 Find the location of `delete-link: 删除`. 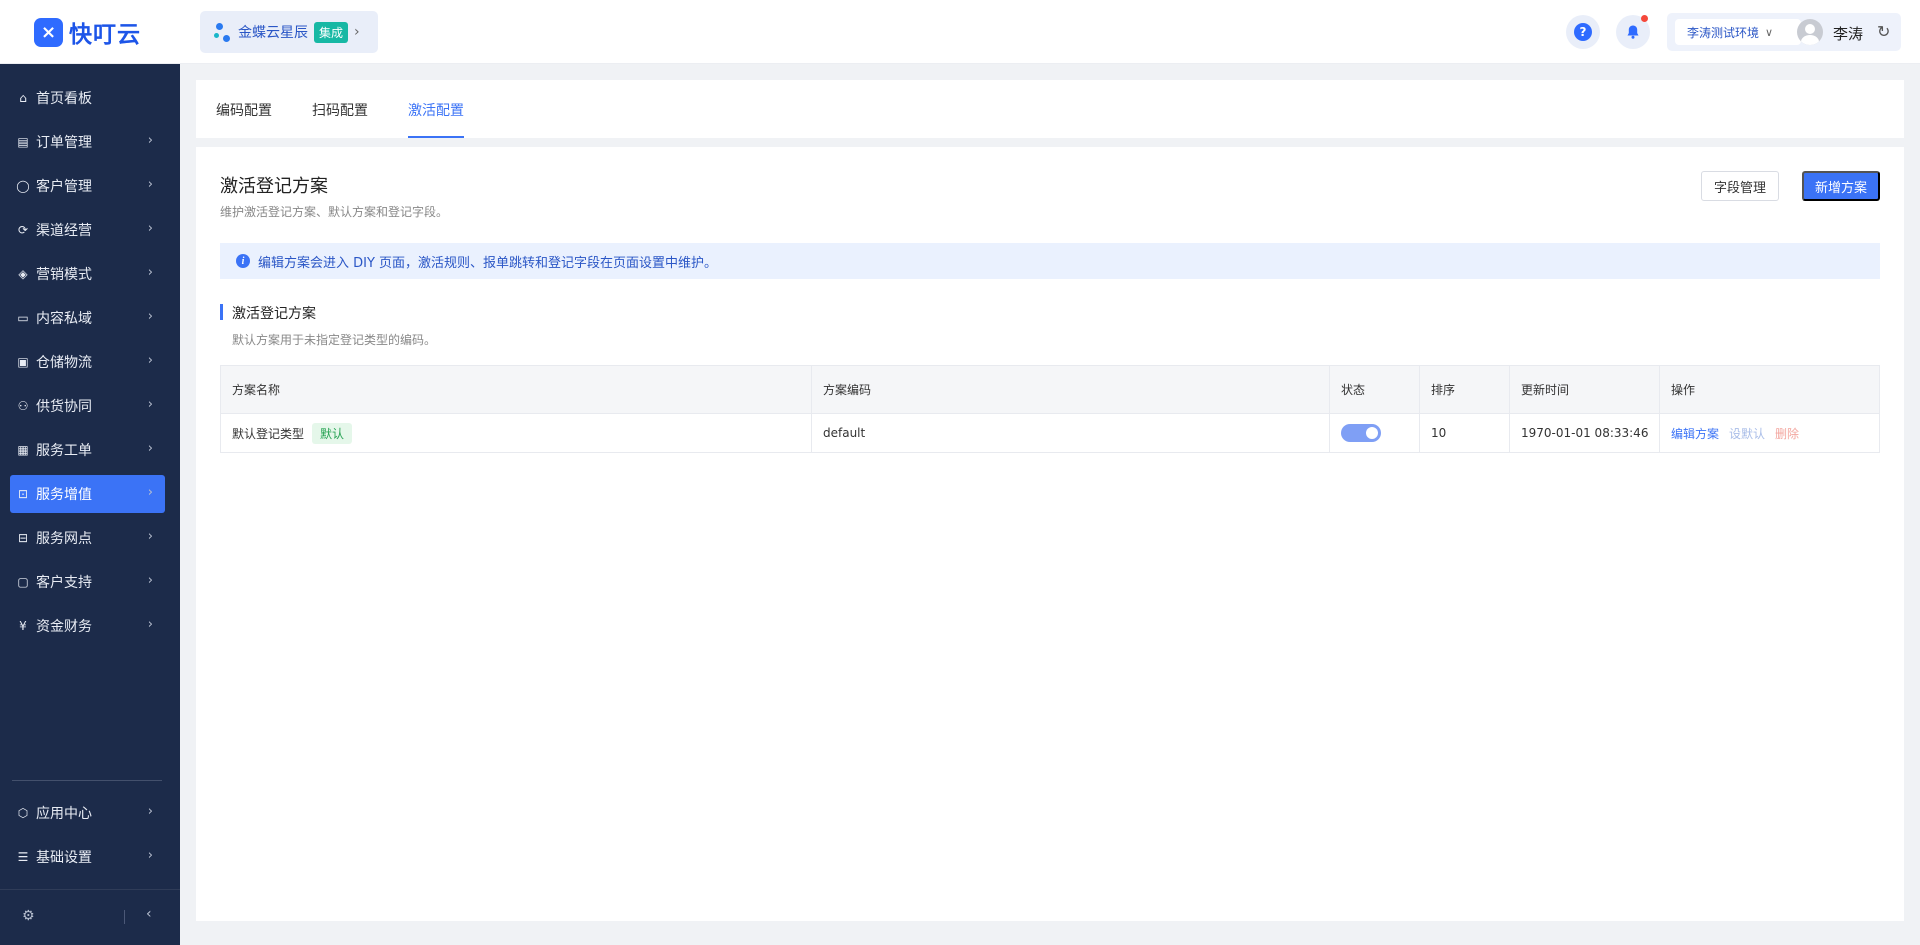

delete-link: 删除 is located at coordinates (1787, 433).